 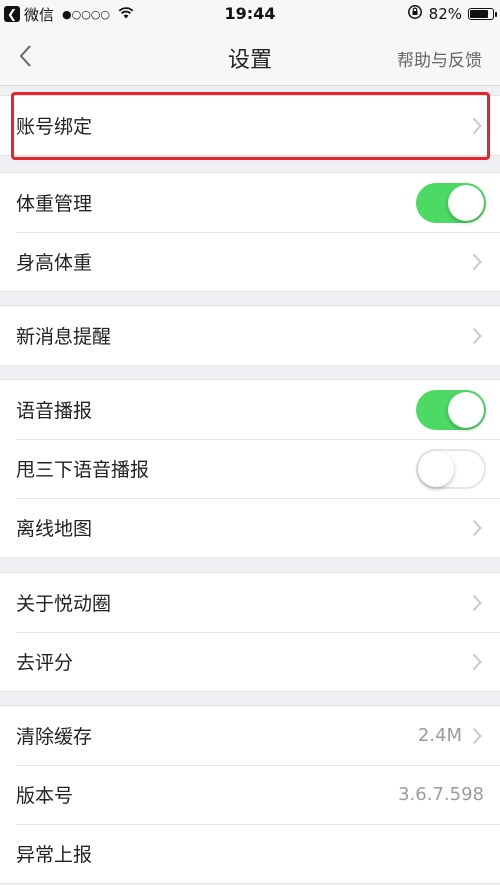 I want to click on row-weight-management: 体重管理, so click(x=250, y=202).